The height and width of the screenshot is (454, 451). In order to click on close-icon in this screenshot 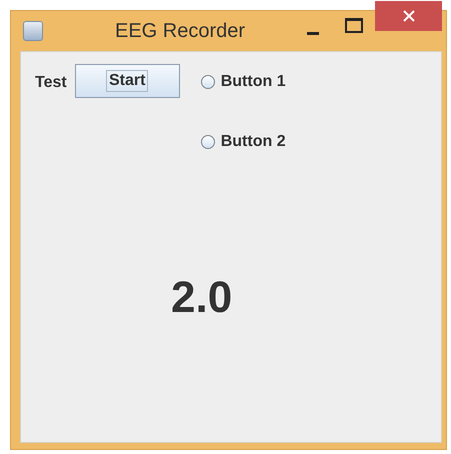, I will do `click(408, 16)`.